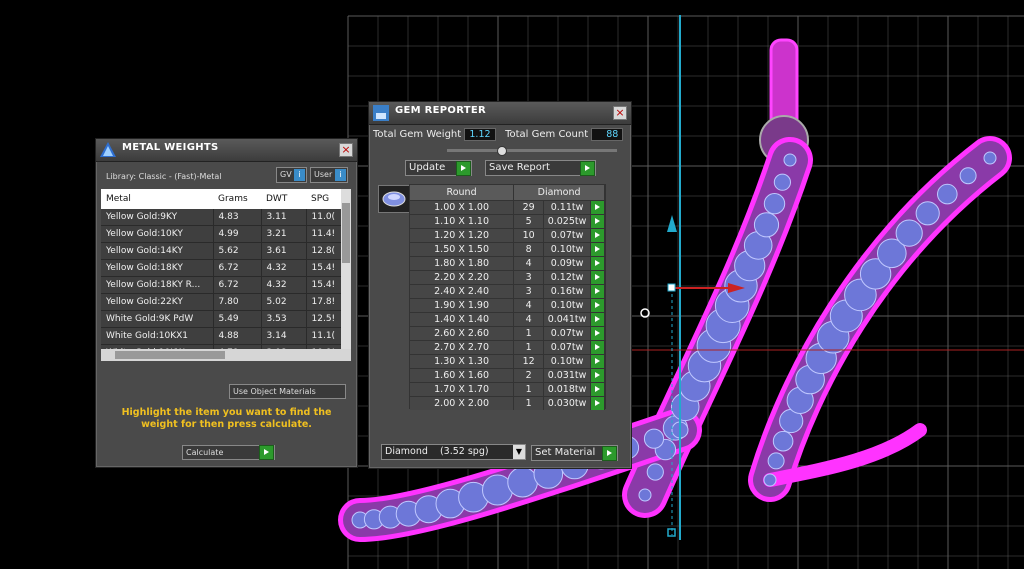 Image resolution: width=1024 pixels, height=569 pixels. I want to click on library-label: Library: Classic - (Fast)-Metal, so click(164, 176).